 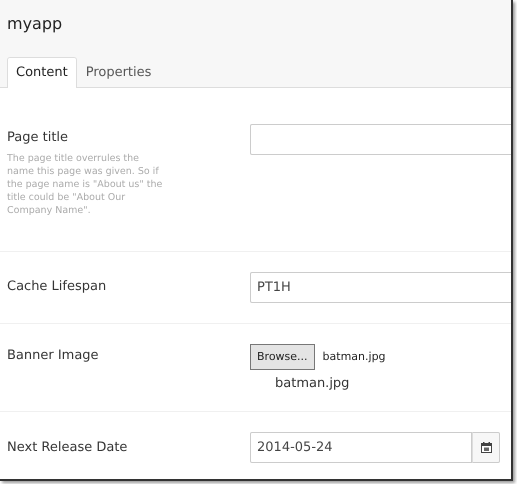 I want to click on calendar-icon, so click(x=486, y=447).